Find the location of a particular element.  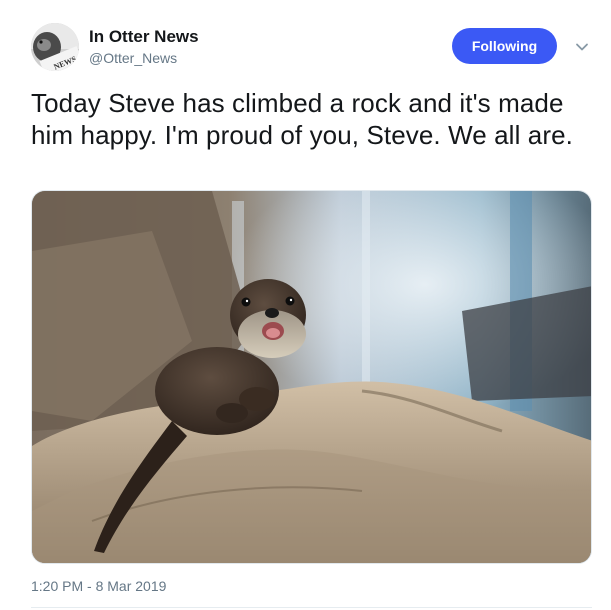

otter-news-avatar-icon: NEWS is located at coordinates (55, 47).